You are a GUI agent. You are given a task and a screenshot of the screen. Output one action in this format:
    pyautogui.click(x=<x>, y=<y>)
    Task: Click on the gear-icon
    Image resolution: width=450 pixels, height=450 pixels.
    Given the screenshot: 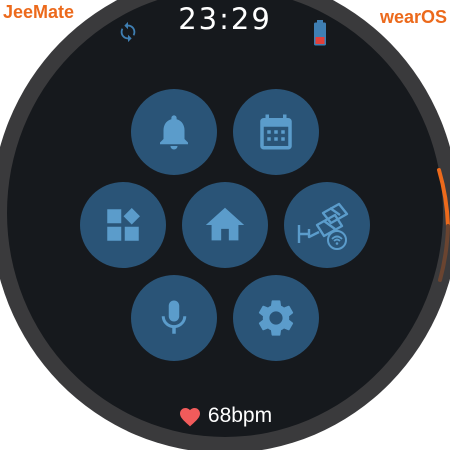 What is the action you would take?
    pyautogui.click(x=276, y=318)
    